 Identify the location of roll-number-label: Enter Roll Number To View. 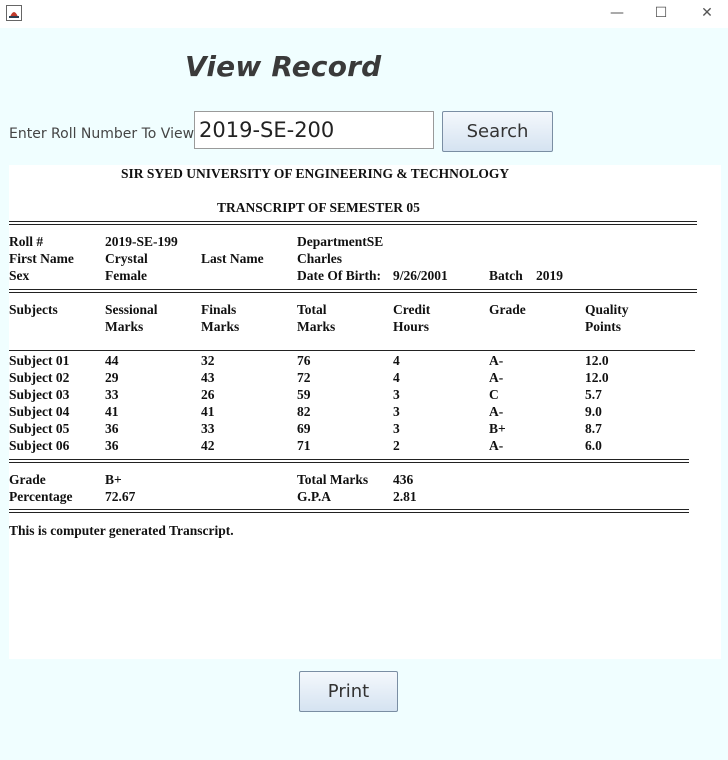
(102, 134).